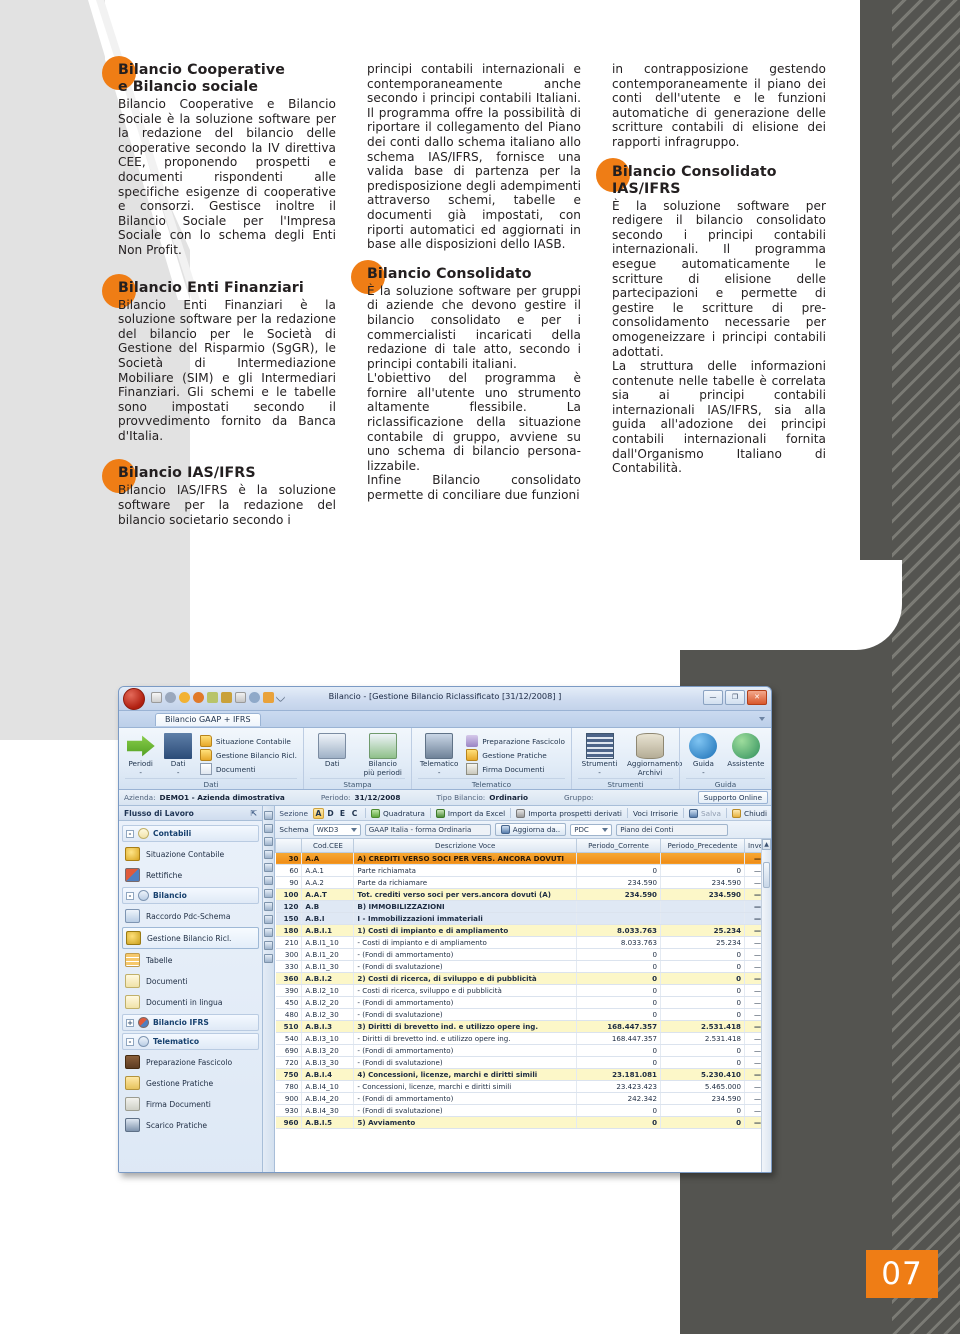 This screenshot has height=1334, width=960. Describe the element at coordinates (591, 829) in the screenshot. I see `pdc-select: PDC` at that location.